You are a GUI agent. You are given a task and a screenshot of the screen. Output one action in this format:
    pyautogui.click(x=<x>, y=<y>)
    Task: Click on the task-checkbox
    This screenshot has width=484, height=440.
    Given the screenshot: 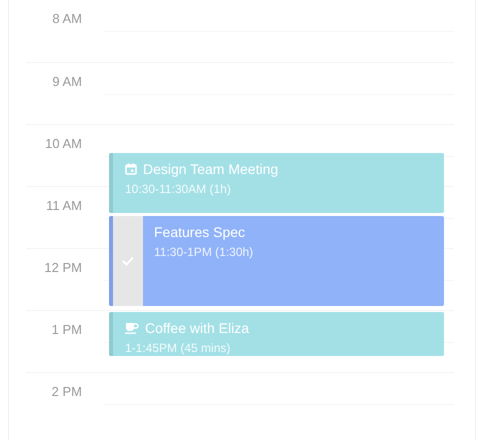 What is the action you would take?
    pyautogui.click(x=128, y=261)
    